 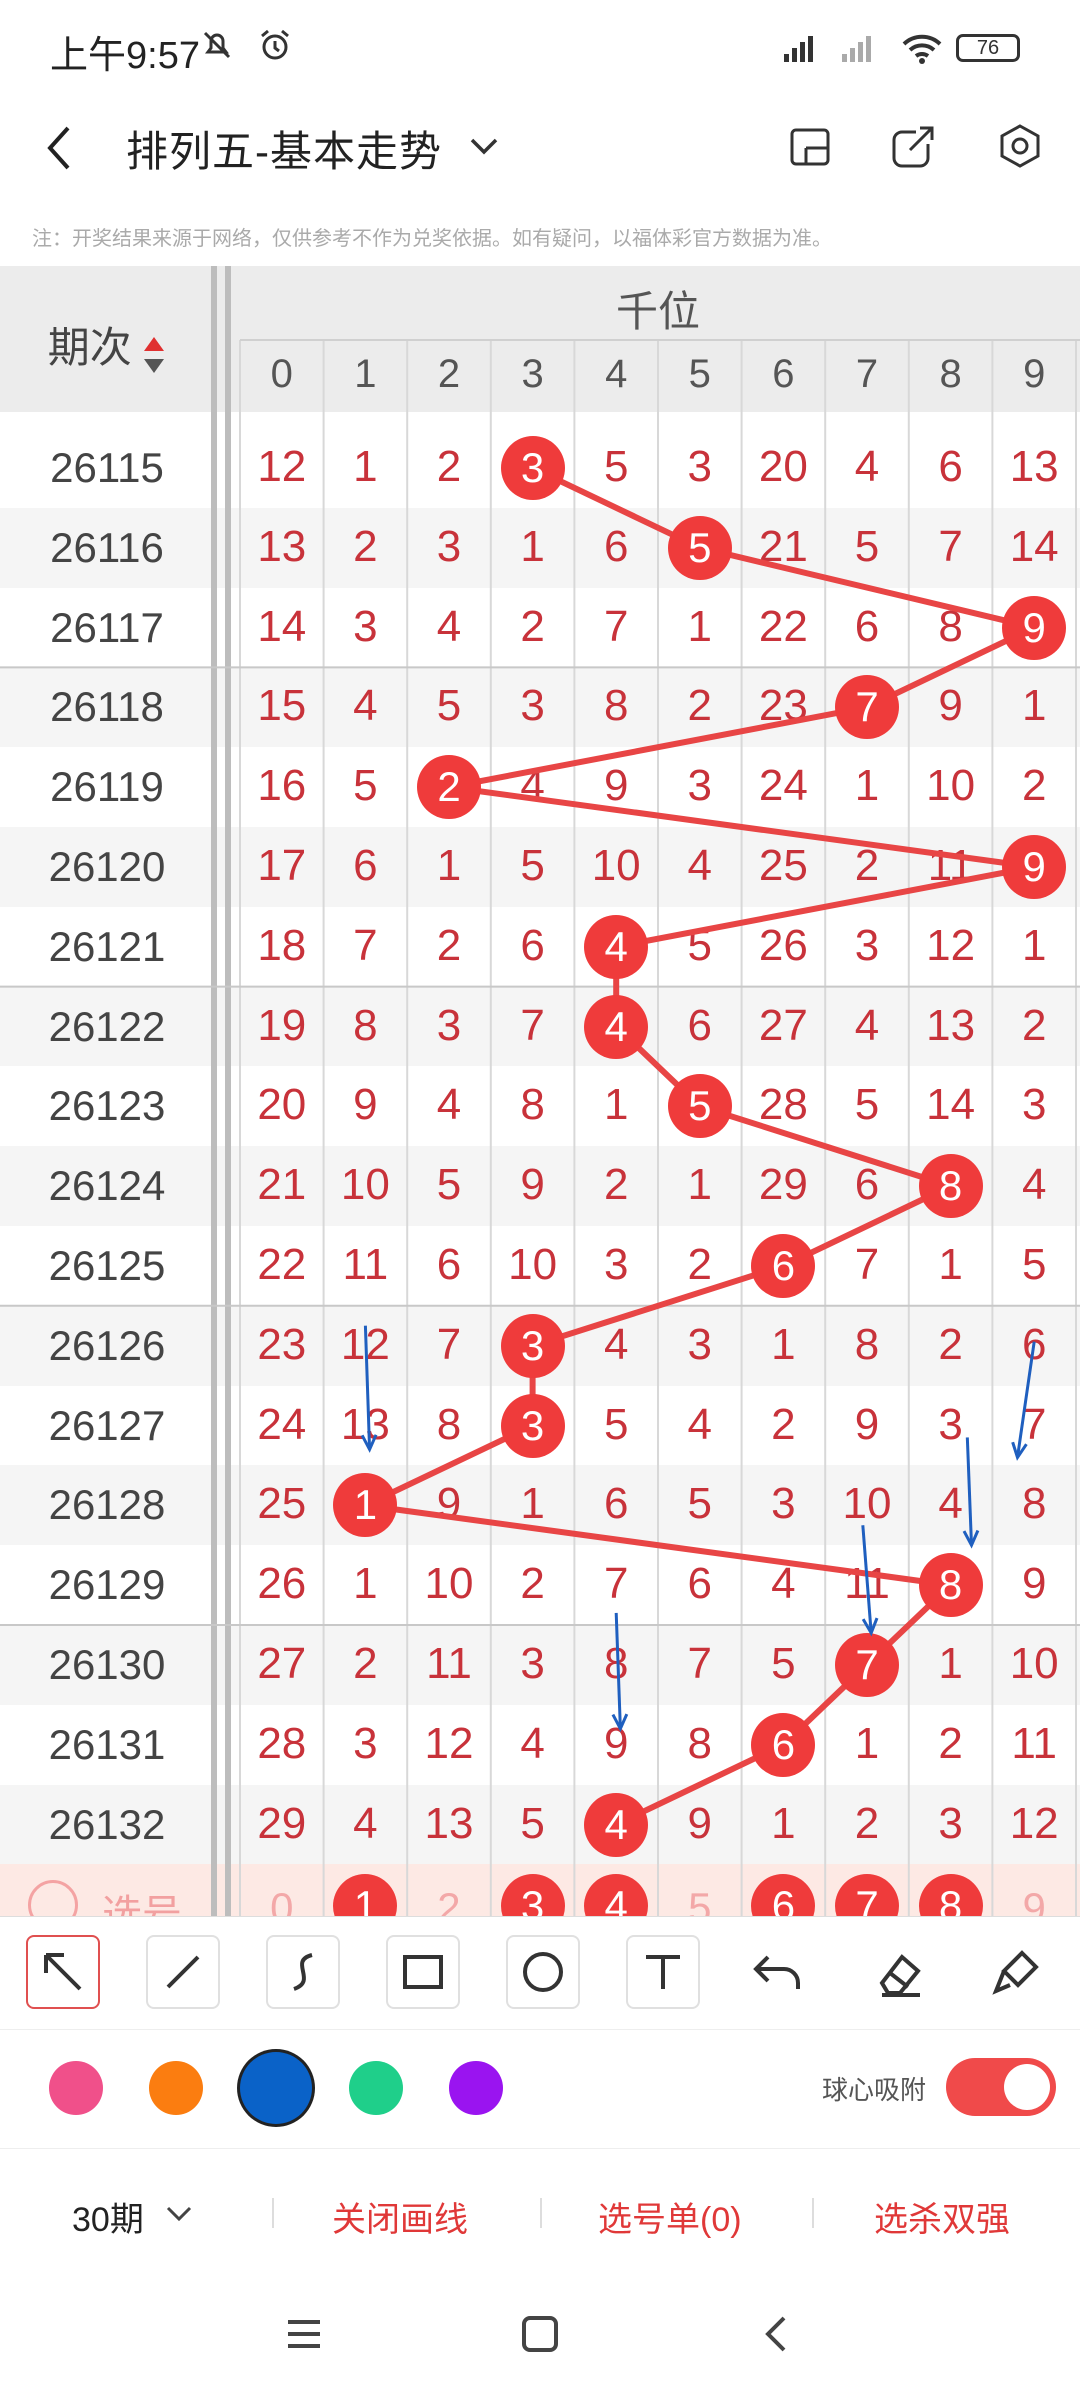 I want to click on eraser-icon, so click(x=898, y=1975).